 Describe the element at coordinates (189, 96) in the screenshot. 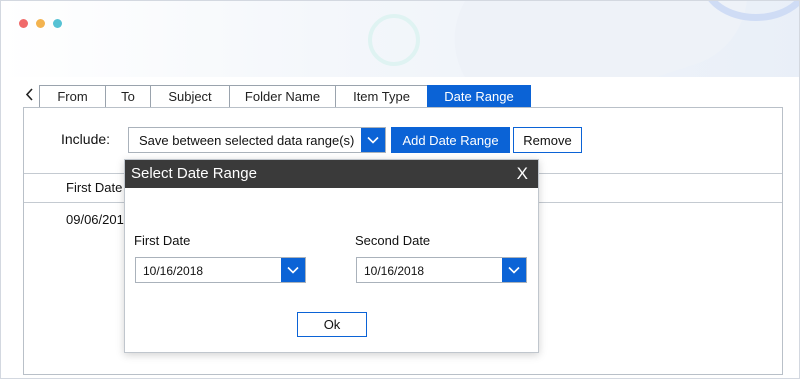

I see `tab-subject: Subject` at that location.